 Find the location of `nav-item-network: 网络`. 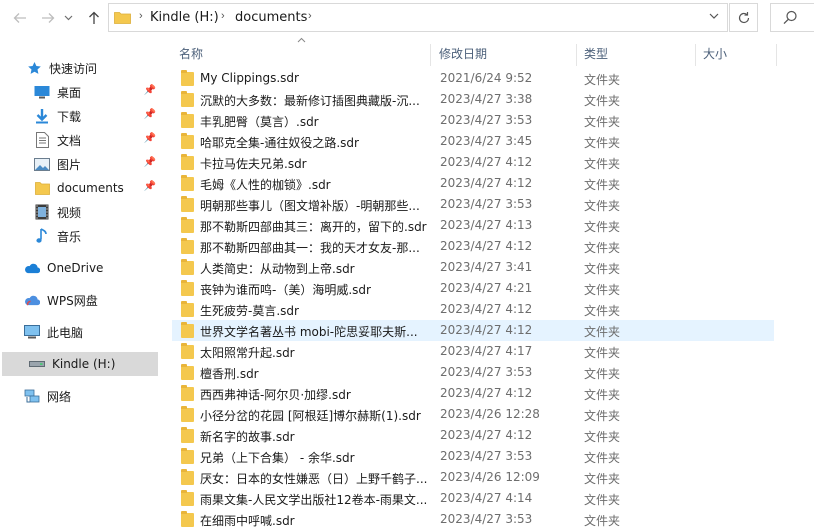

nav-item-network: 网络 is located at coordinates (80, 396).